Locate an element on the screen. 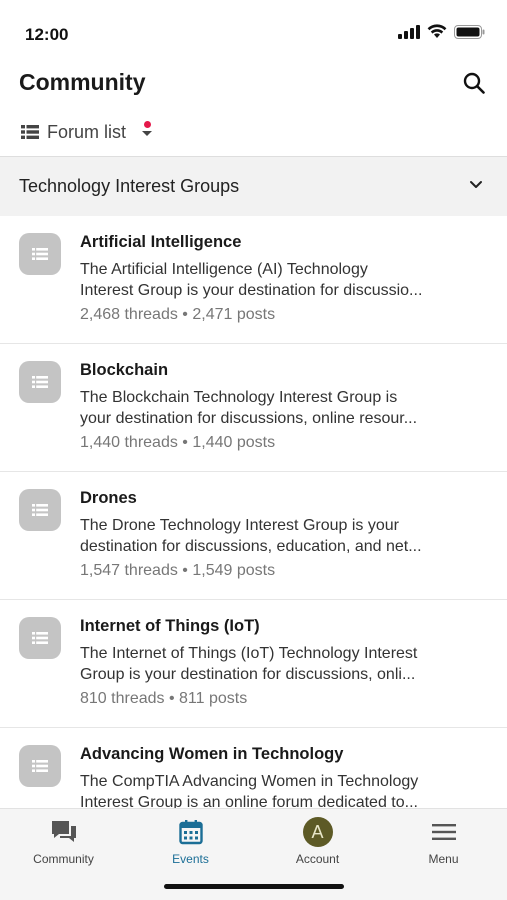 This screenshot has width=507, height=900. tab-account: A Account is located at coordinates (317, 839).